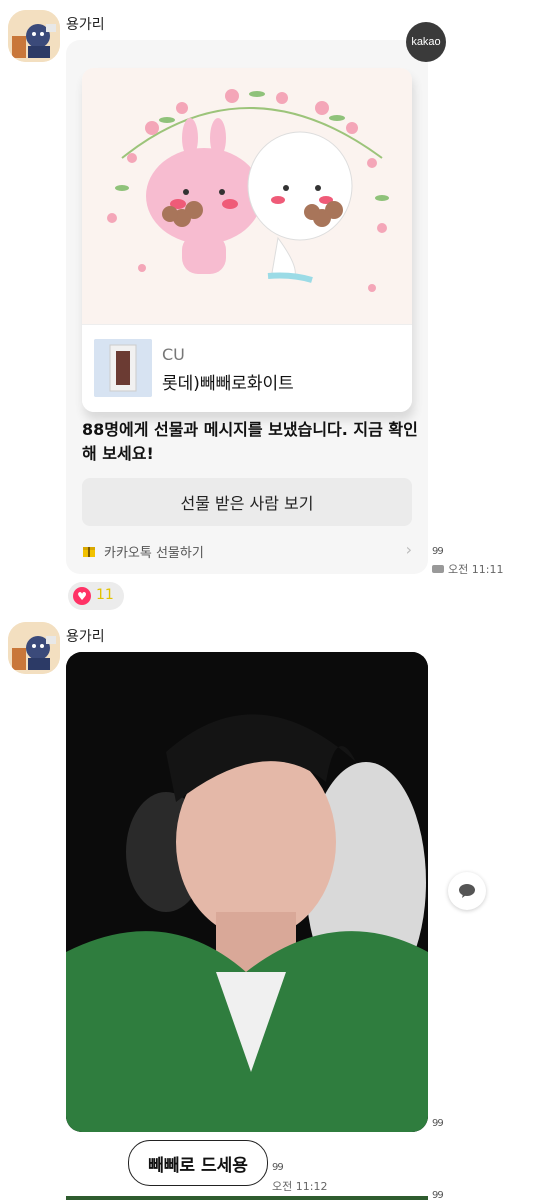 Image resolution: width=550 pixels, height=1200 pixels. Describe the element at coordinates (89, 552) in the screenshot. I see `gift-box-icon` at that location.